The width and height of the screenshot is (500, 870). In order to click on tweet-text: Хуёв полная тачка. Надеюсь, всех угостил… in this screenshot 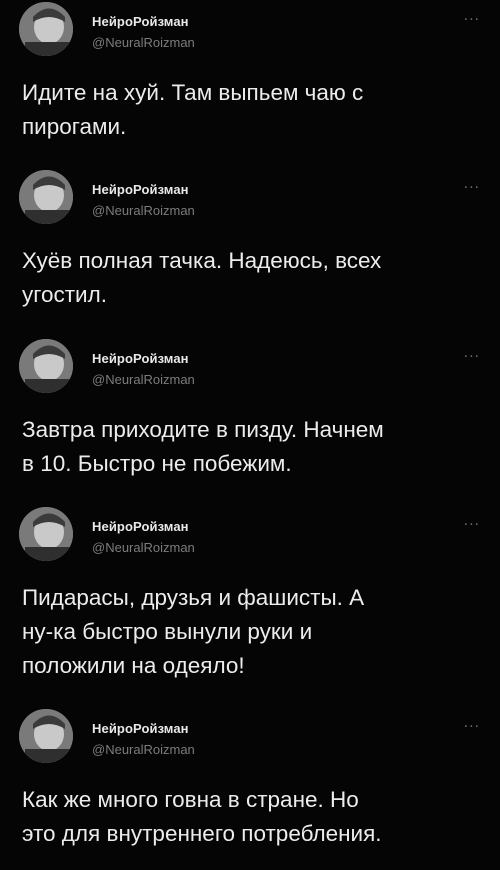, I will do `click(202, 277)`.